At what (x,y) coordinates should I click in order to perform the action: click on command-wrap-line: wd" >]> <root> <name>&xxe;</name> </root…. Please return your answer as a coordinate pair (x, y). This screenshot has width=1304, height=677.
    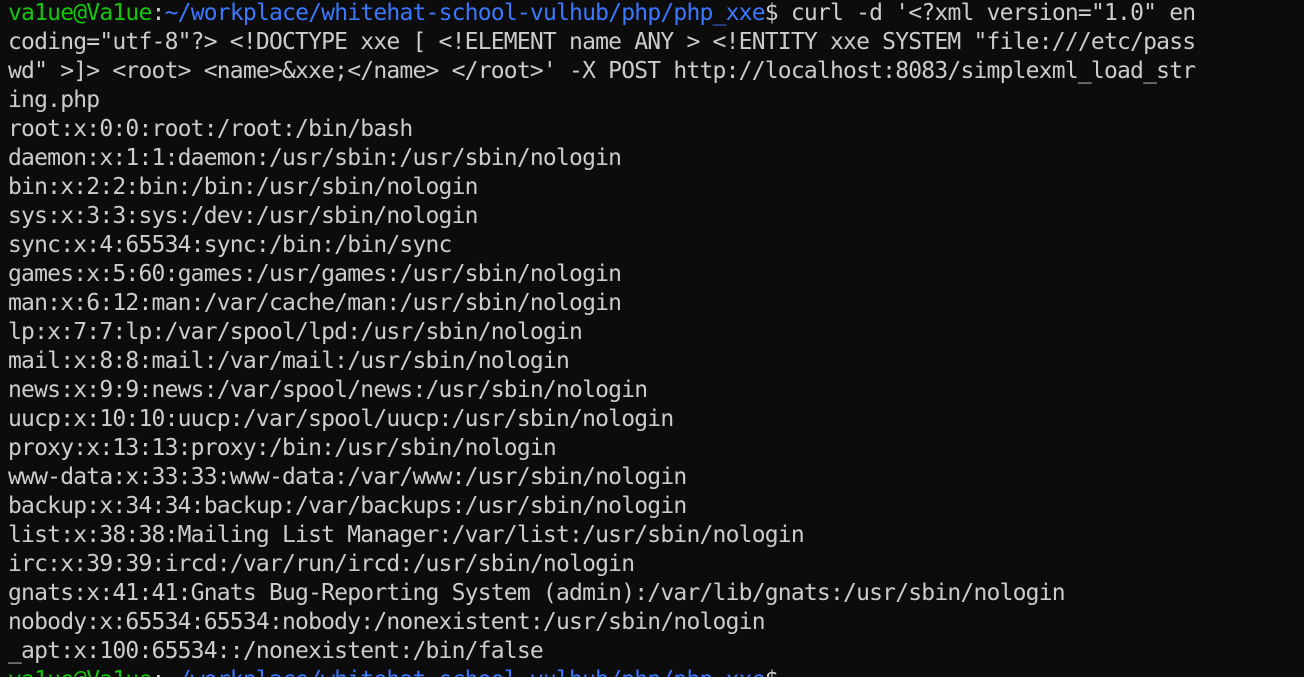
    Looking at the image, I should click on (602, 71).